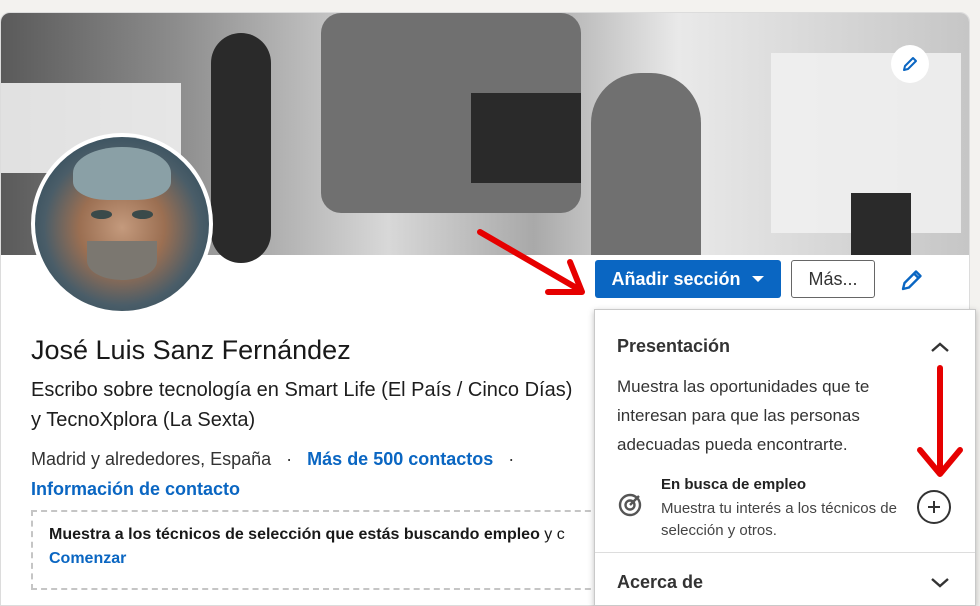 This screenshot has height=606, width=980. Describe the element at coordinates (191, 350) in the screenshot. I see `profile-name: José Luis Sanz Fernández` at that location.